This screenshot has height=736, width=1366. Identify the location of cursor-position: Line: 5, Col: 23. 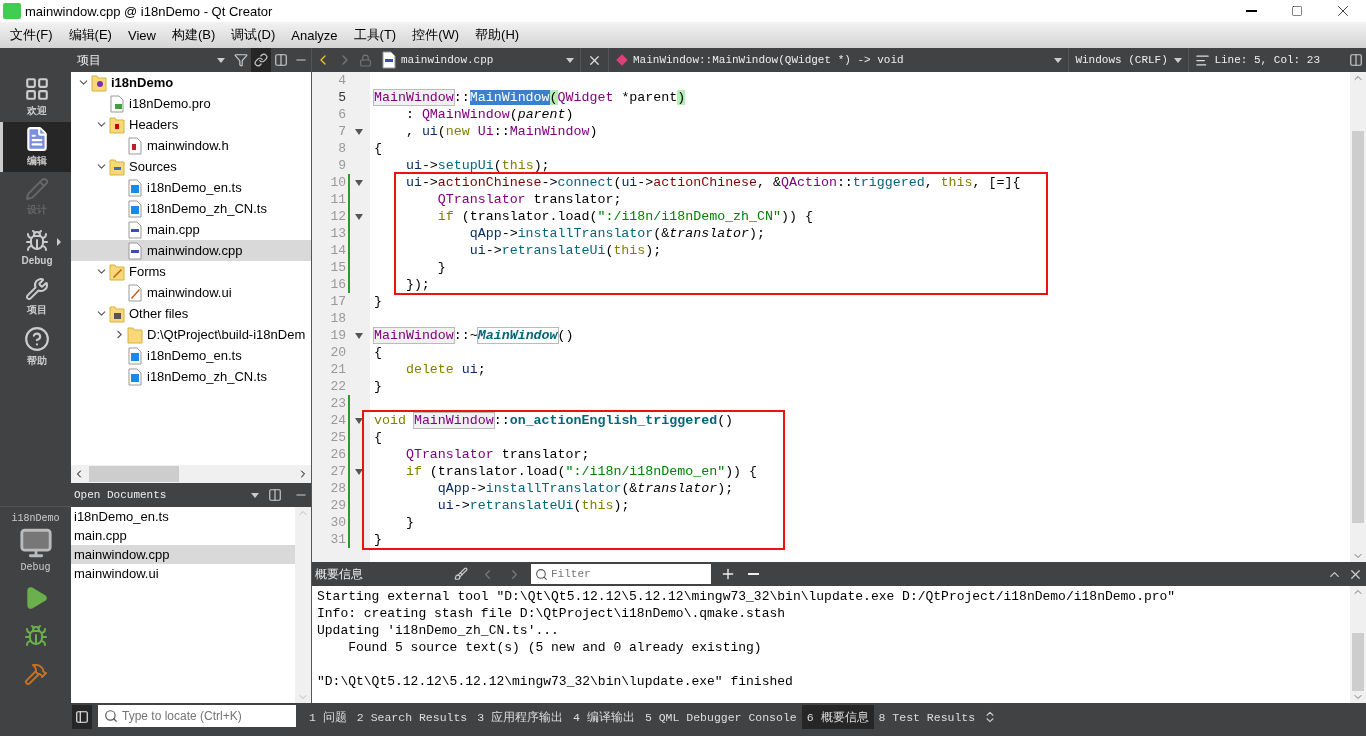
(1267, 60).